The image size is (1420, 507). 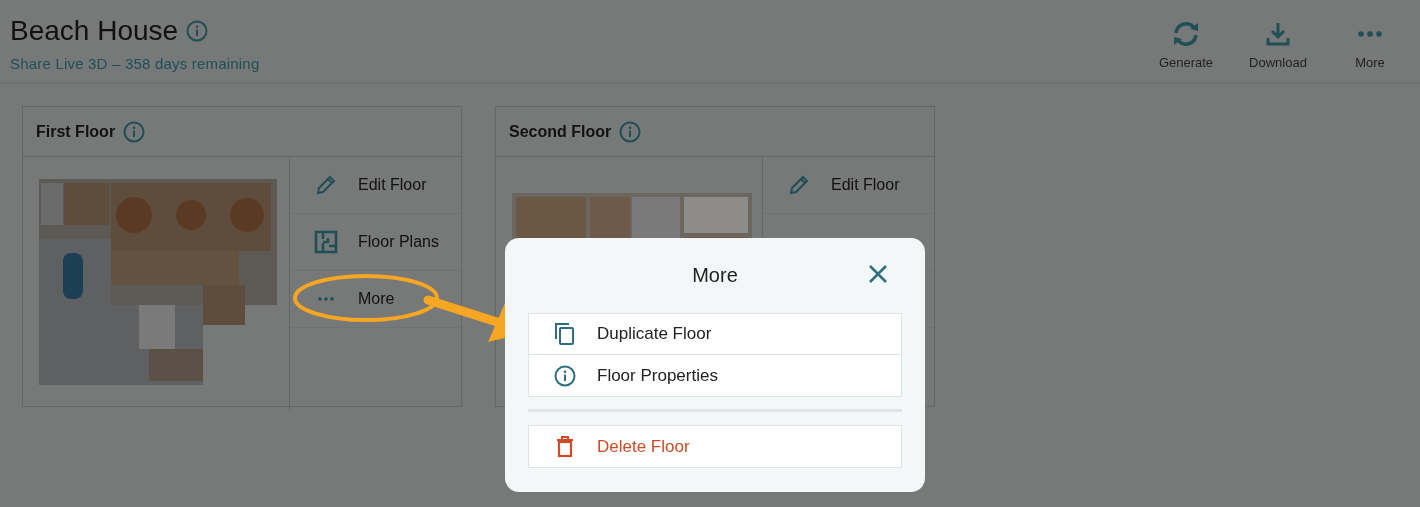 What do you see at coordinates (1278, 51) in the screenshot?
I see `toolbar-button: Download` at bounding box center [1278, 51].